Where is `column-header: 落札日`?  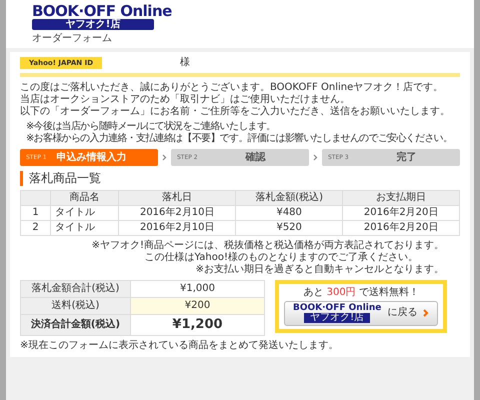
column-header: 落札日 is located at coordinates (177, 198).